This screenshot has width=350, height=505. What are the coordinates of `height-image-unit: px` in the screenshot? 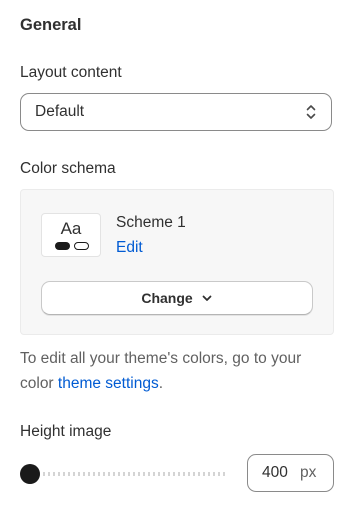 It's located at (308, 472).